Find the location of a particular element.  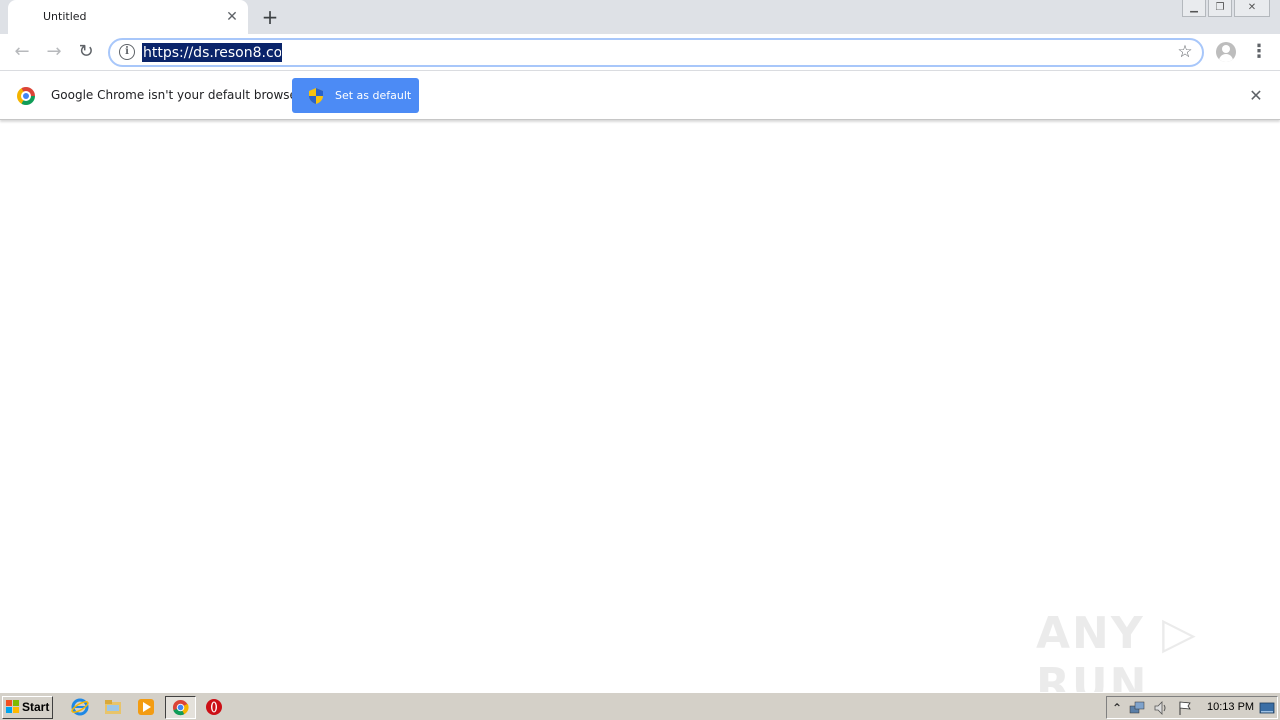

tab-title: Untitled is located at coordinates (65, 16).